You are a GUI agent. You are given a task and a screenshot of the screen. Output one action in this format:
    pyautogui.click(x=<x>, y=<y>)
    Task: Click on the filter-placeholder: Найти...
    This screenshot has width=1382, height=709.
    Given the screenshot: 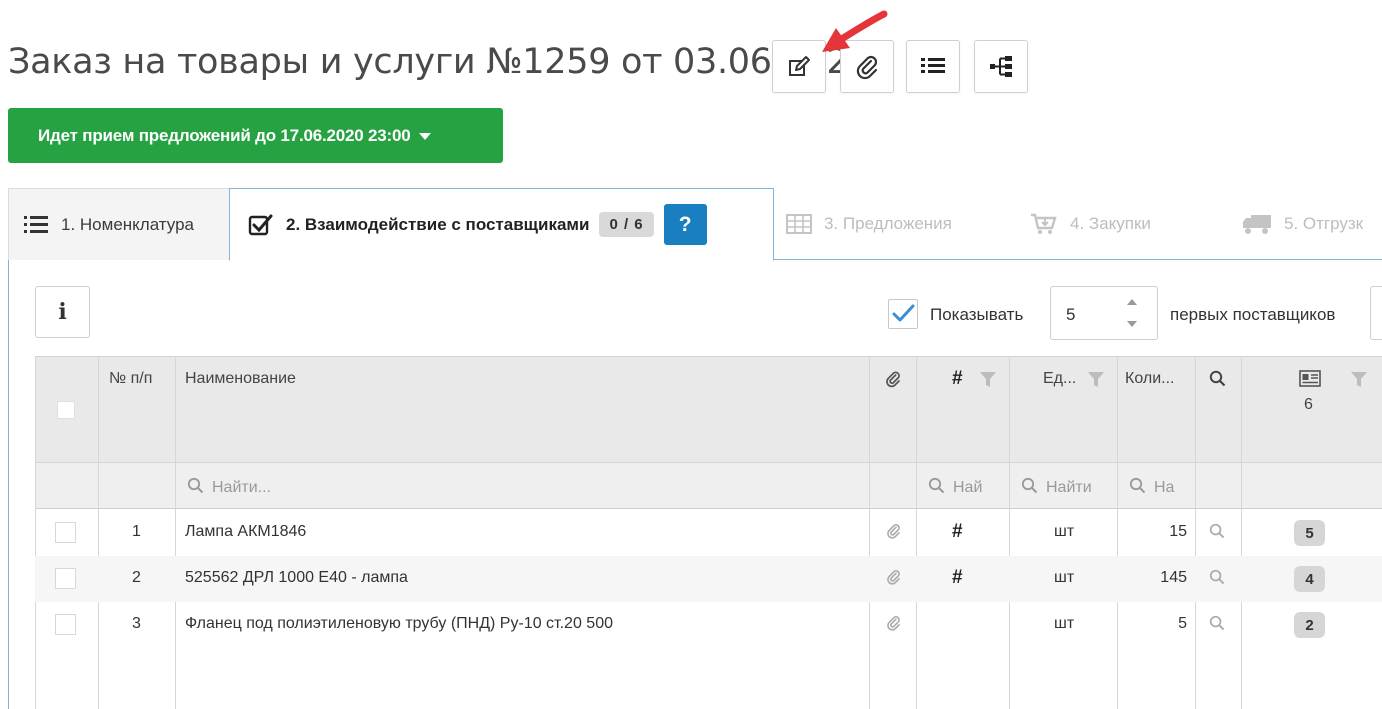 What is the action you would take?
    pyautogui.click(x=241, y=487)
    